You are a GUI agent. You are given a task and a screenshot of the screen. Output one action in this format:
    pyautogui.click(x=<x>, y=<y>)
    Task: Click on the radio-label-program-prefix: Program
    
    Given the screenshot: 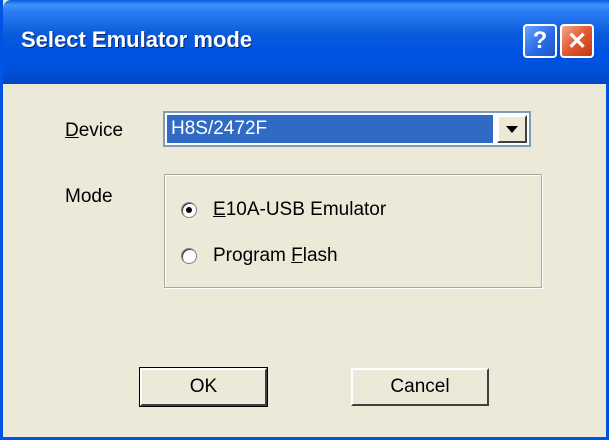 What is the action you would take?
    pyautogui.click(x=252, y=255)
    